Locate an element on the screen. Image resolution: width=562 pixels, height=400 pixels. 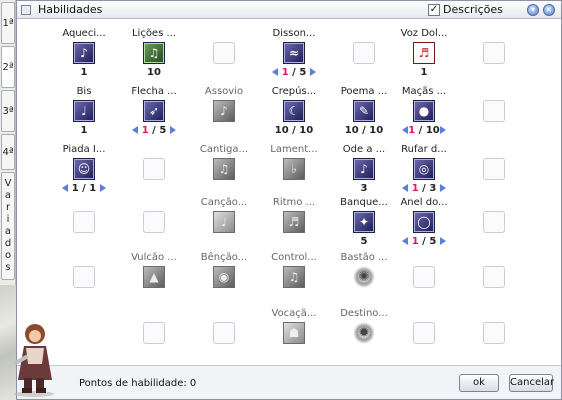
skill-slot: Lições ... ♫ 10 is located at coordinates (154, 49).